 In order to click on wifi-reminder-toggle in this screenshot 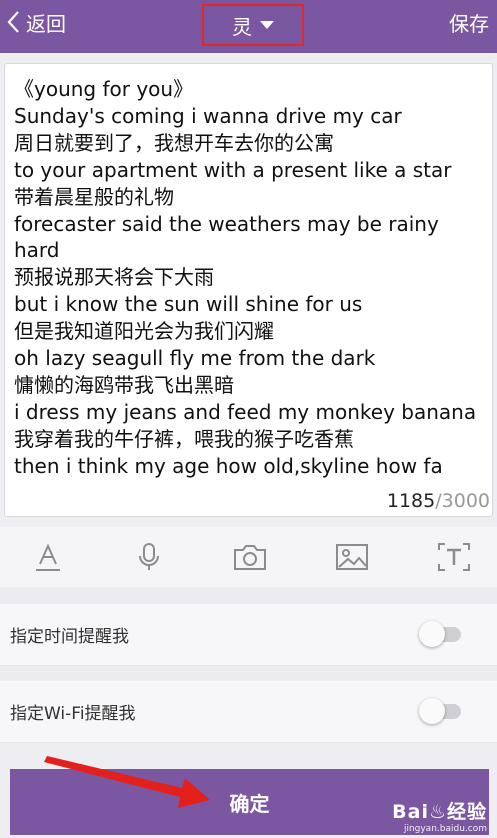, I will do `click(440, 711)`.